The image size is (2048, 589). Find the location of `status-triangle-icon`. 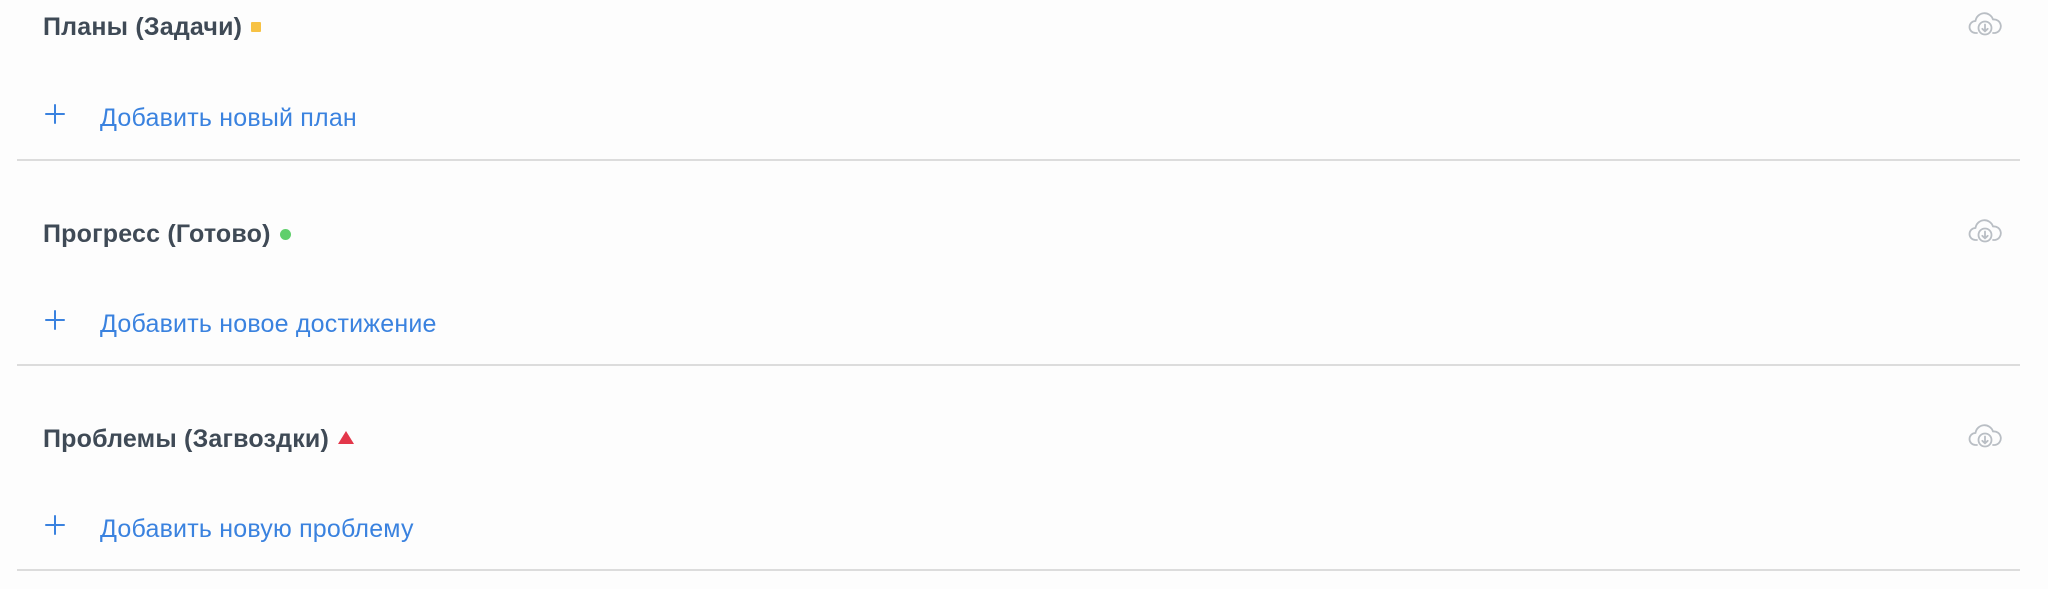

status-triangle-icon is located at coordinates (346, 437).